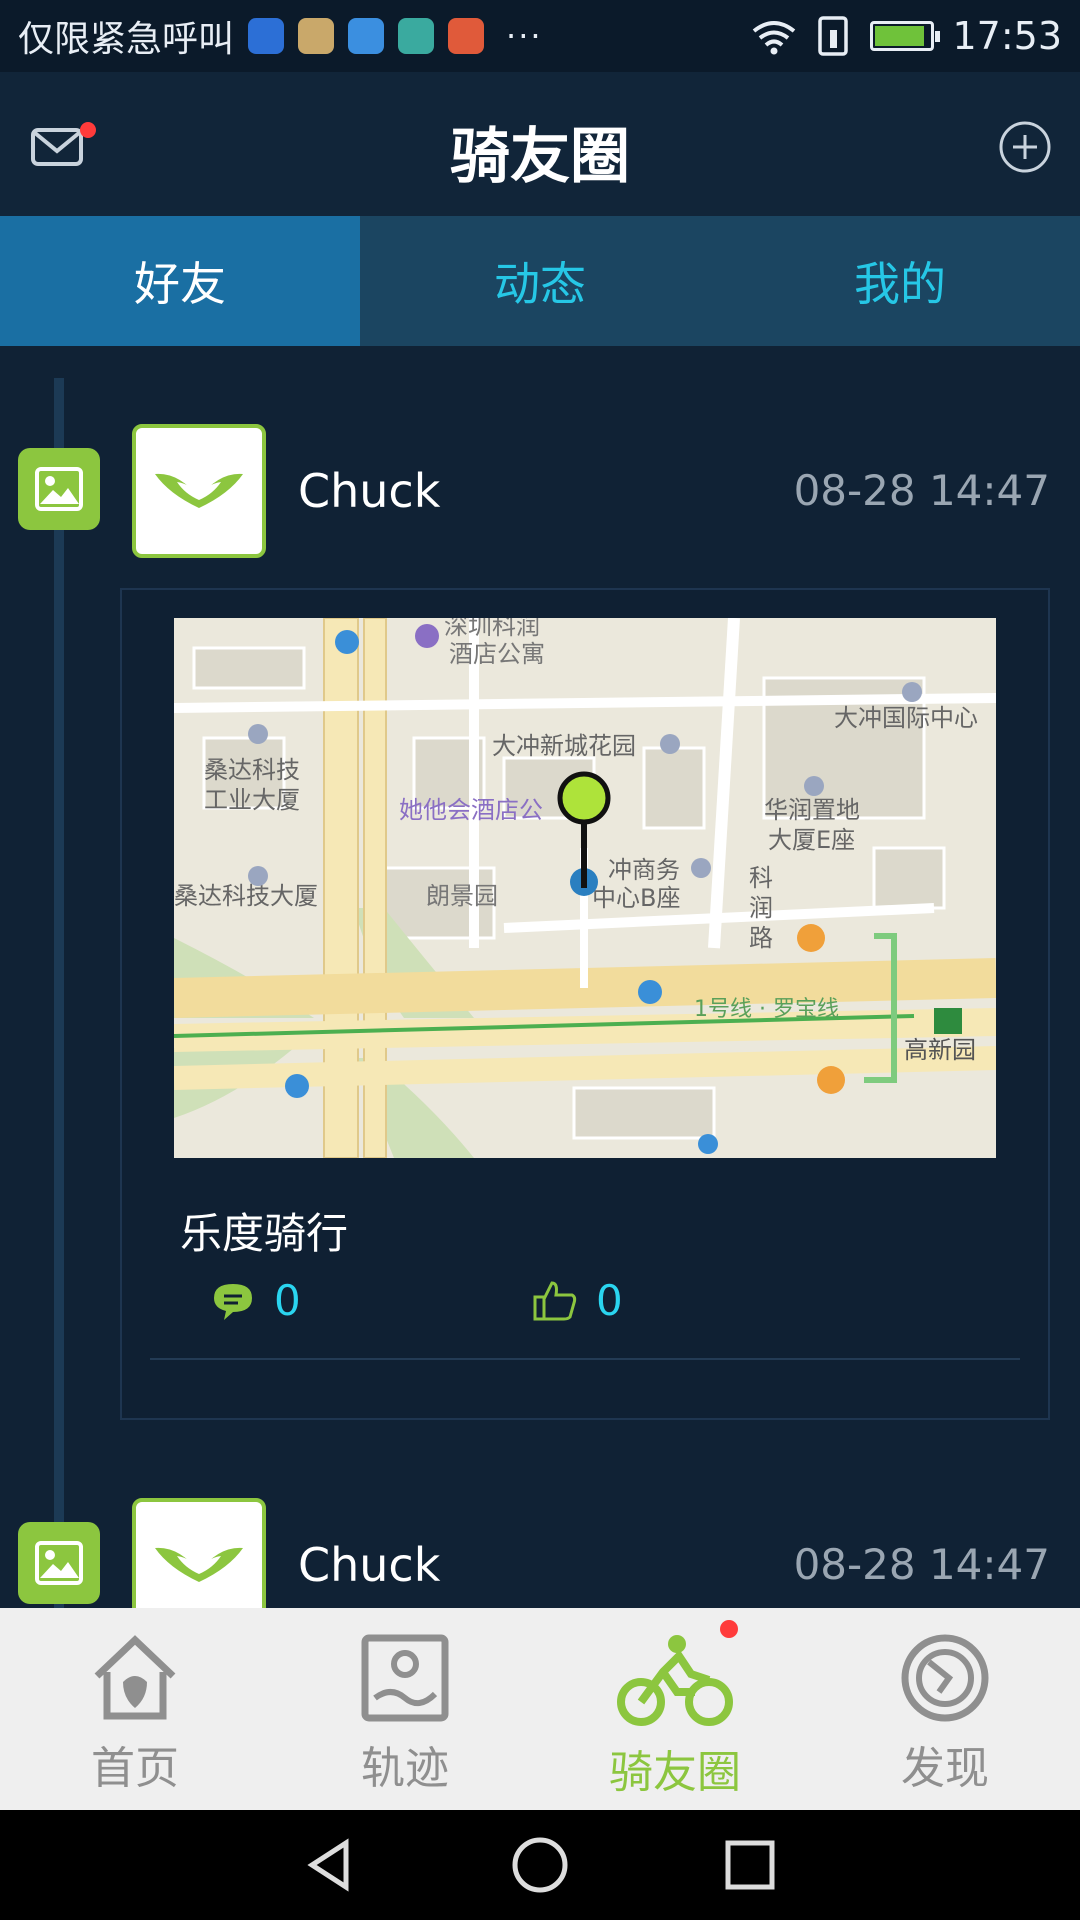 This screenshot has height=1920, width=1080. Describe the element at coordinates (833, 36) in the screenshot. I see `sim-card-icon` at that location.